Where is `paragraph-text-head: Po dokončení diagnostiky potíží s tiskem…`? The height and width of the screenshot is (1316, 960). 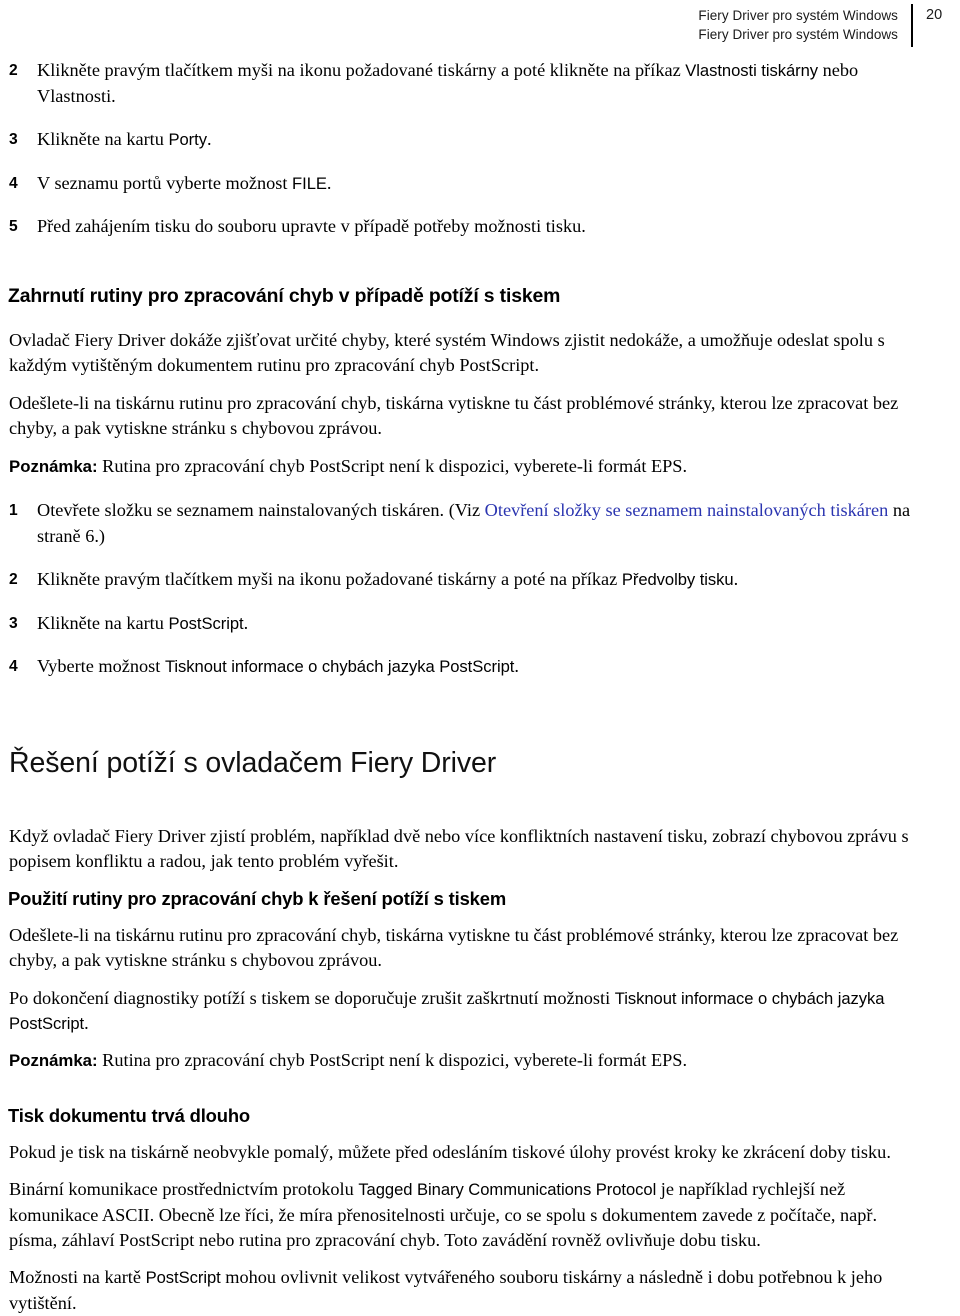
paragraph-text-head: Po dokončení diagnostiky potíží s tiskem… is located at coordinates (312, 997).